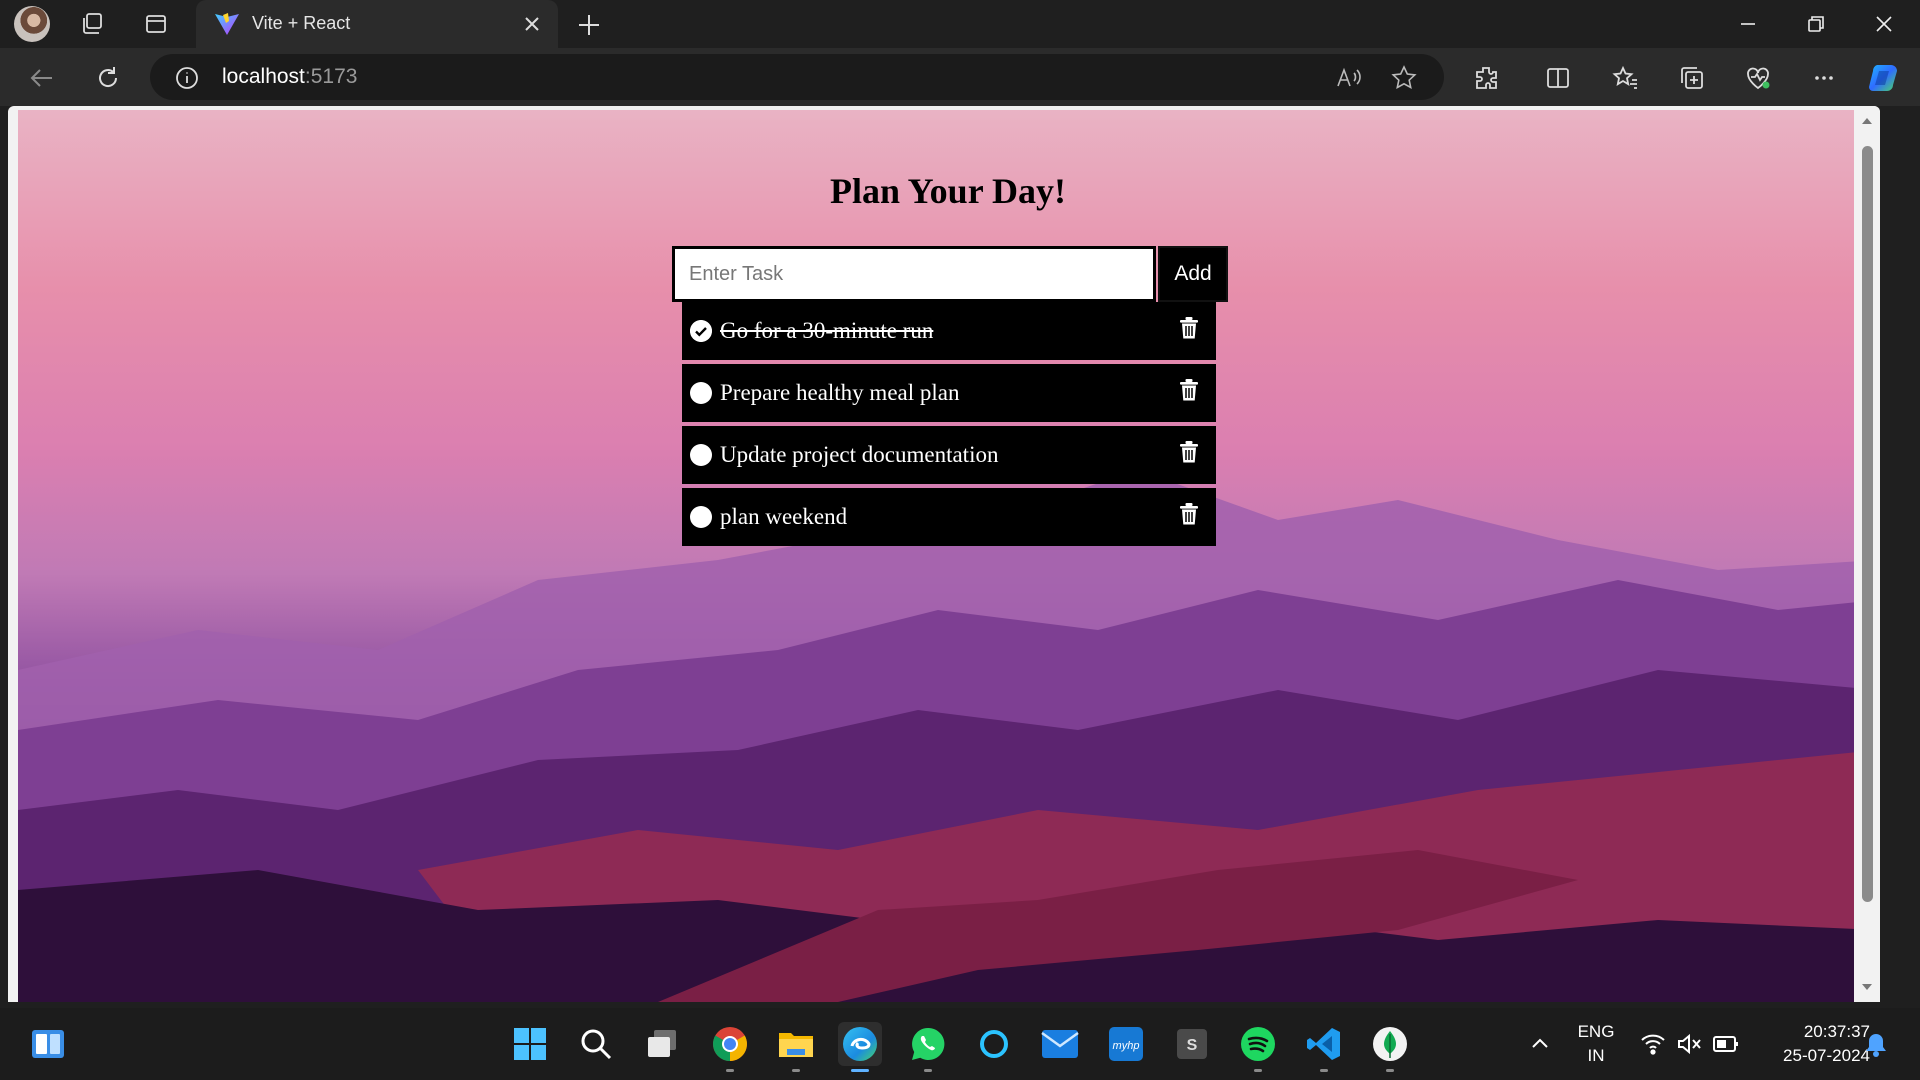  What do you see at coordinates (914, 274) in the screenshot?
I see `task-input` at bounding box center [914, 274].